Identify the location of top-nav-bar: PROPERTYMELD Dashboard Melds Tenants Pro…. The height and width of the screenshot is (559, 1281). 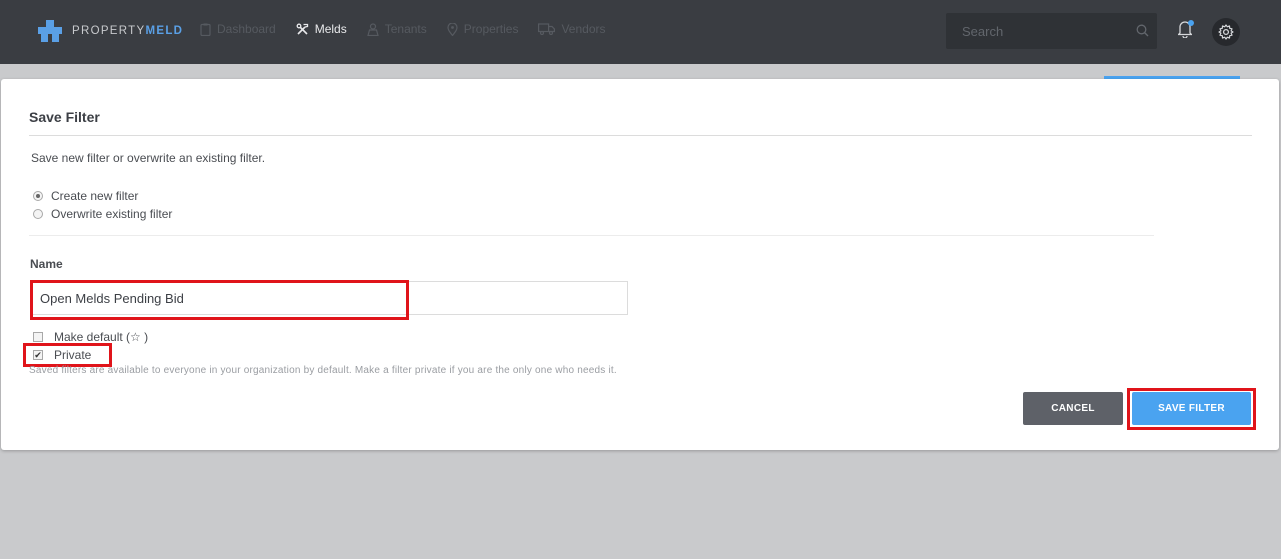
(640, 32).